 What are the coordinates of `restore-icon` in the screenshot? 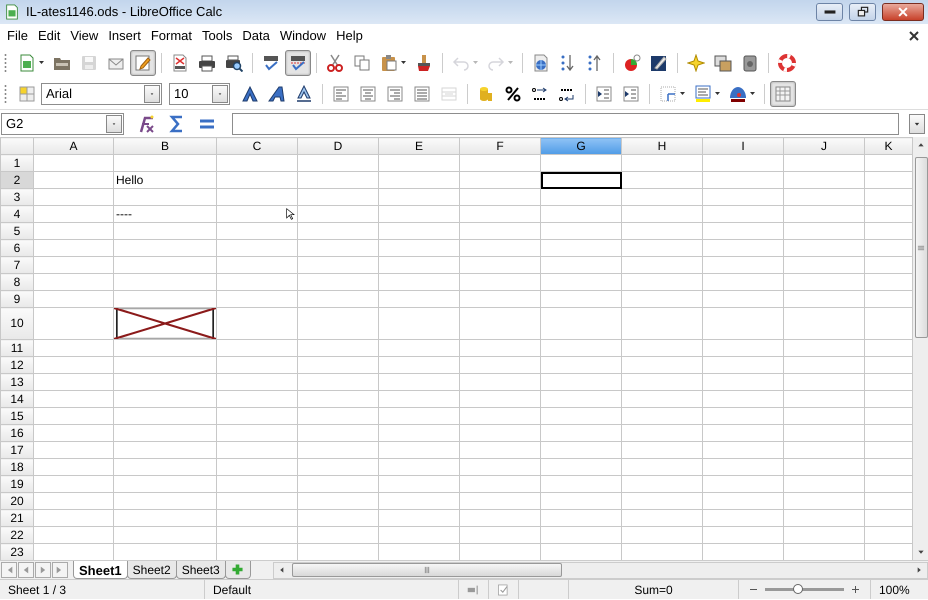 It's located at (863, 12).